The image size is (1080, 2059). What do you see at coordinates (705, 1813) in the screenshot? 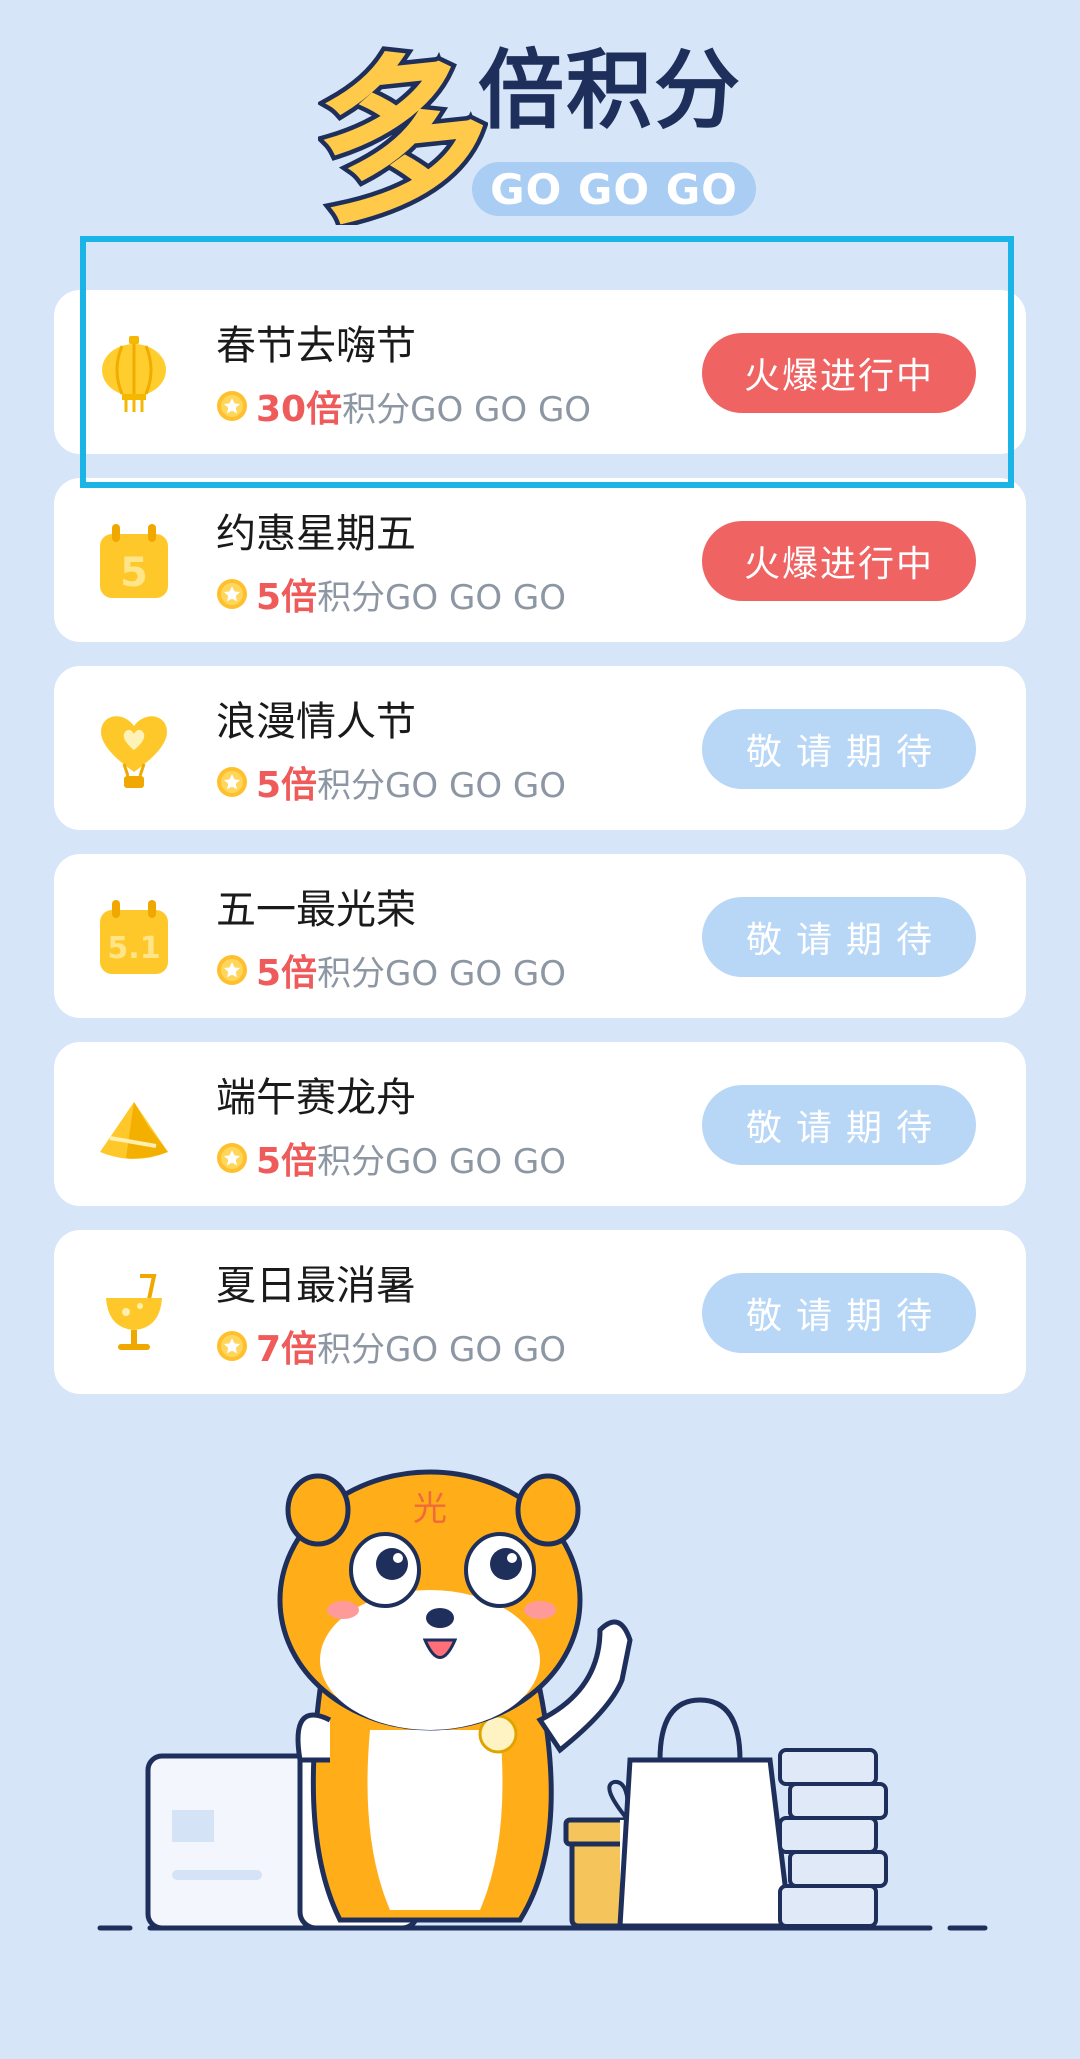
I see `shopping-bag-icon` at bounding box center [705, 1813].